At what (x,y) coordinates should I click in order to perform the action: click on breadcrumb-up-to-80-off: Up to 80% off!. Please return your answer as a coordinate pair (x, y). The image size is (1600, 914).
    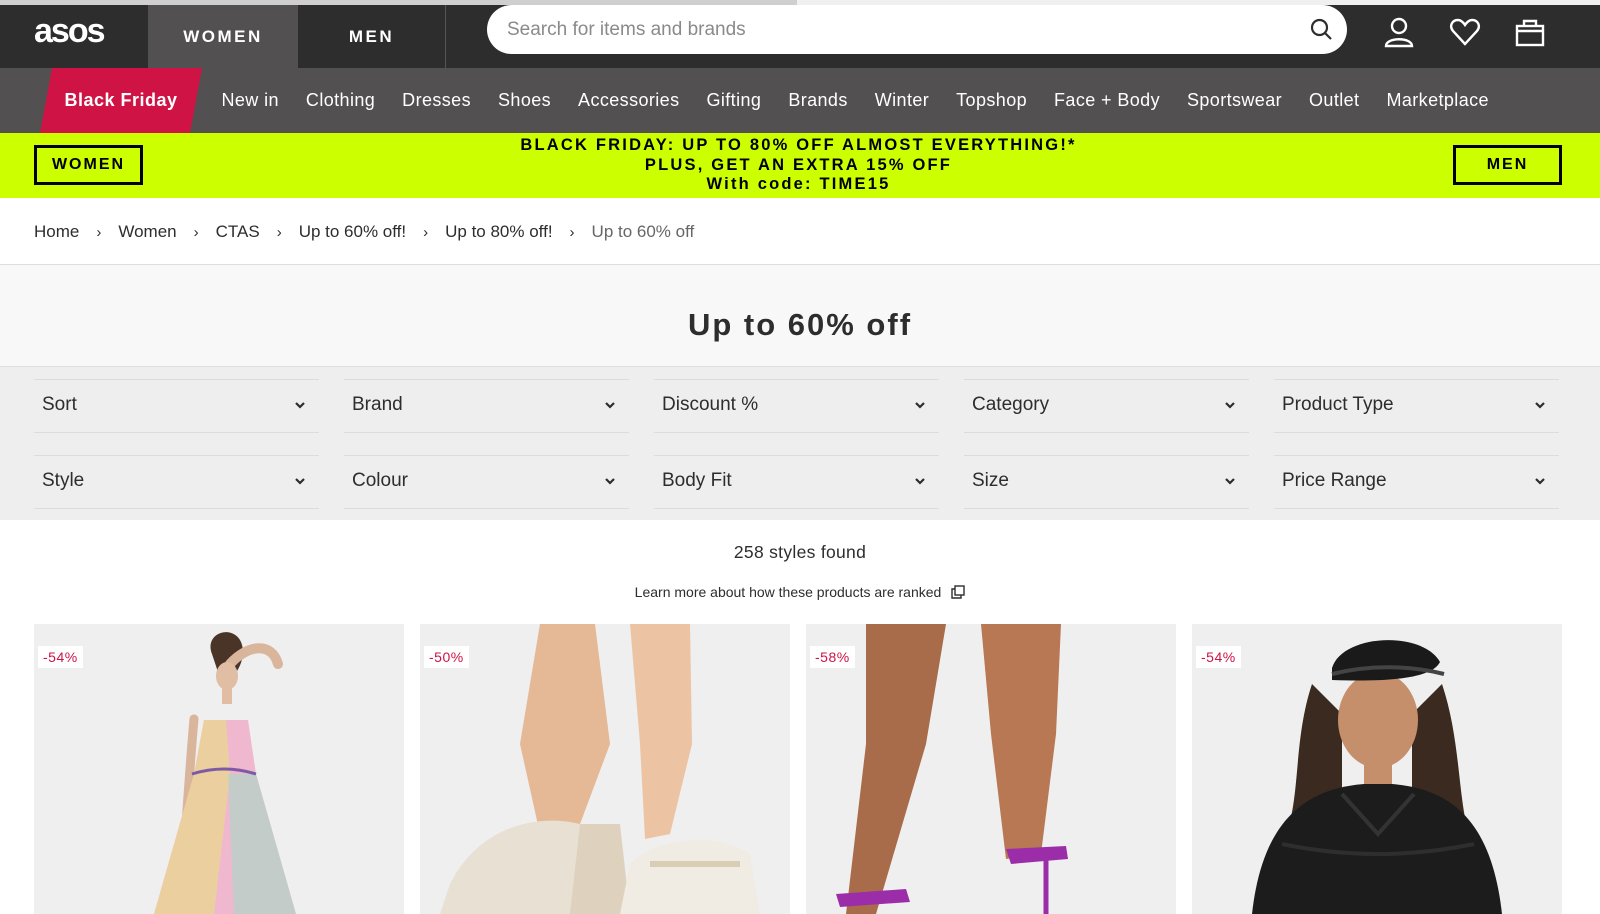
    Looking at the image, I should click on (498, 232).